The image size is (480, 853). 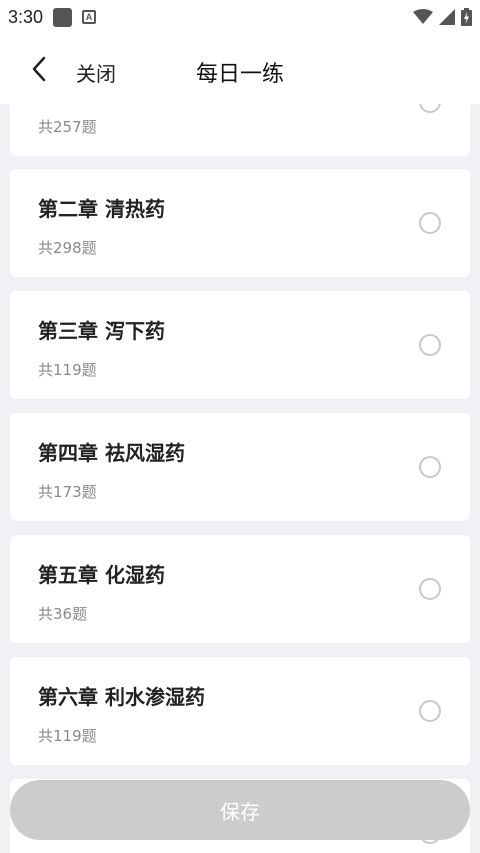 What do you see at coordinates (240, 130) in the screenshot?
I see `chapter-card: 共257题` at bounding box center [240, 130].